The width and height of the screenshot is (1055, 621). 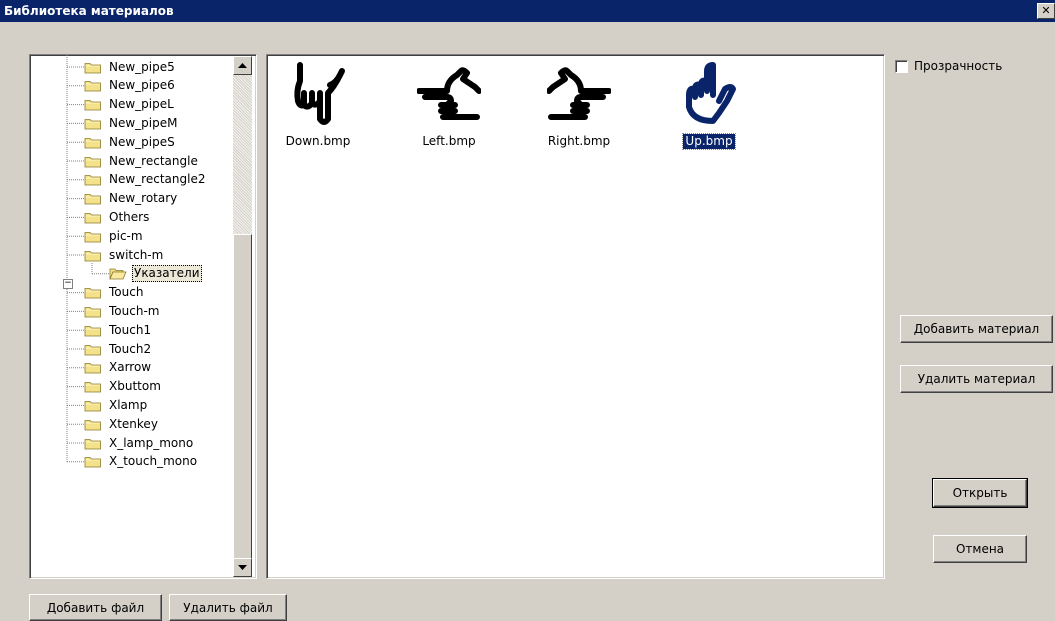 I want to click on delete-material-label: Удалить материал, so click(x=976, y=379).